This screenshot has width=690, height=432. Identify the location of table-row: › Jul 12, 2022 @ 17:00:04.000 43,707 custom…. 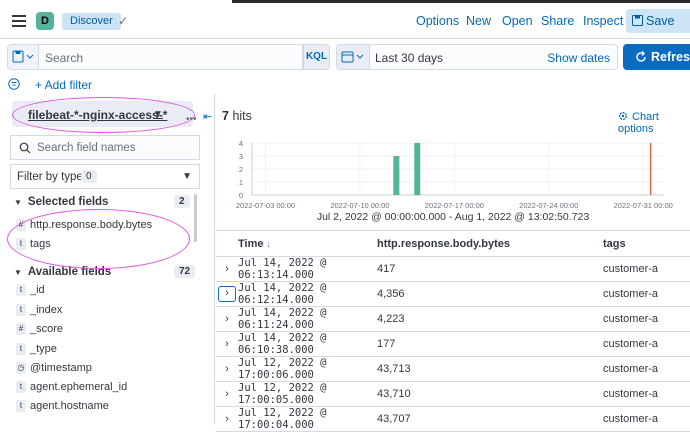
(453, 419).